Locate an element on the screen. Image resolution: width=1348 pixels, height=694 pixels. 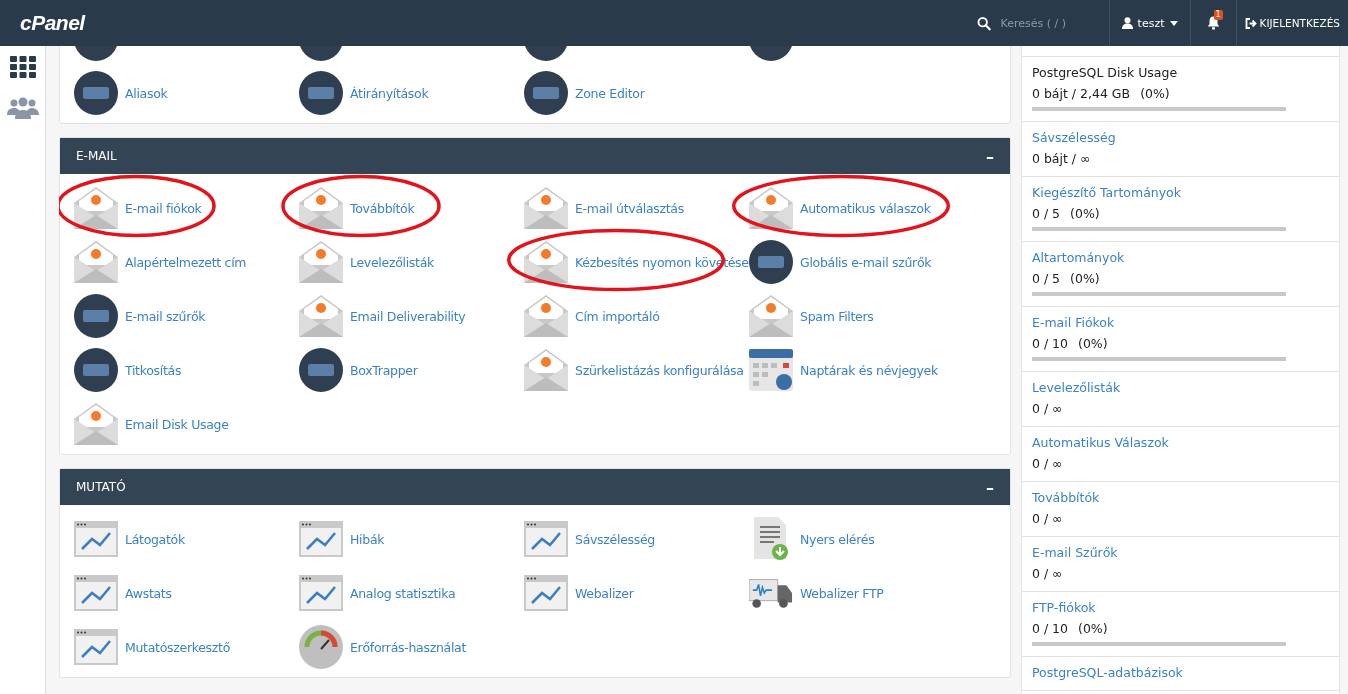
app-link: BoxTrapper is located at coordinates (411, 370).